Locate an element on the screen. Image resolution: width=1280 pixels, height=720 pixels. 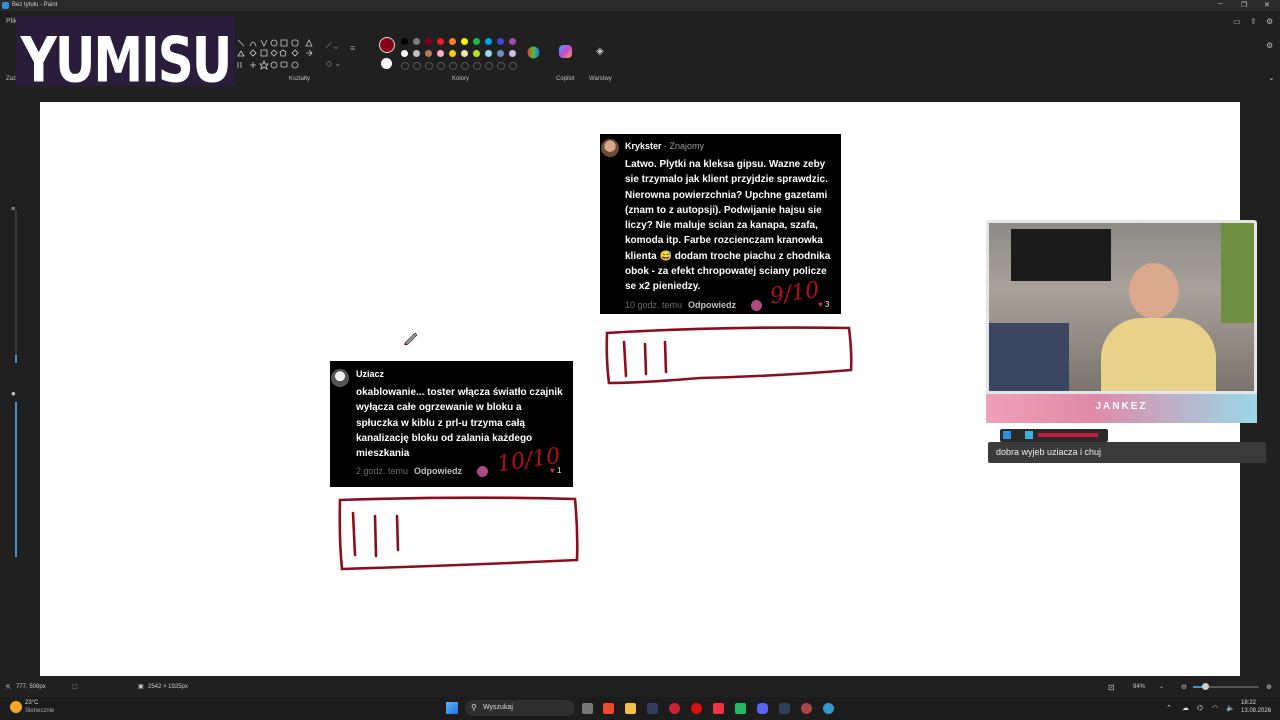
cursor-position: 777, 508px is located at coordinates (31, 687).